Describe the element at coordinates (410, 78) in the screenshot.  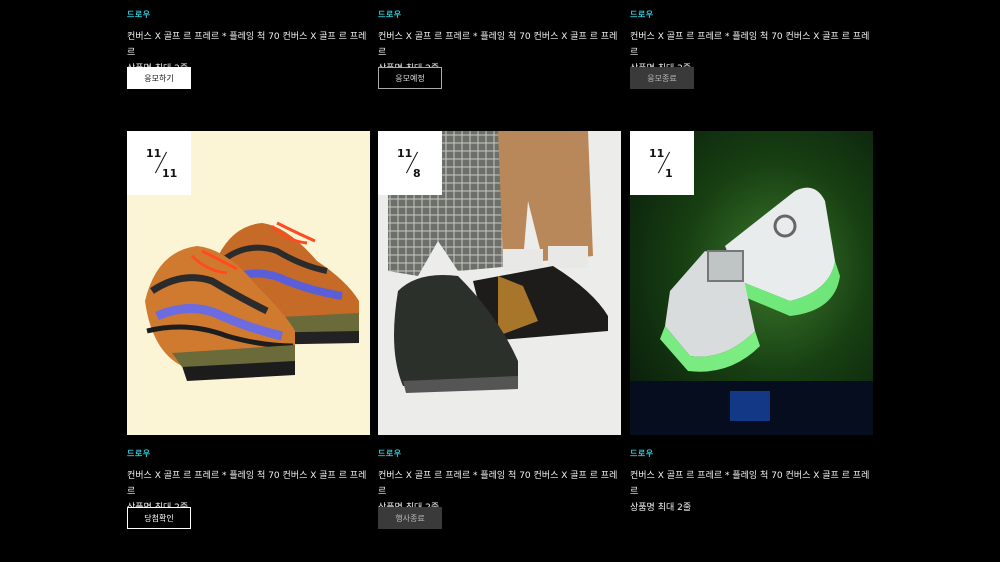
I see `apply-scheduled-button: 응모예정` at that location.